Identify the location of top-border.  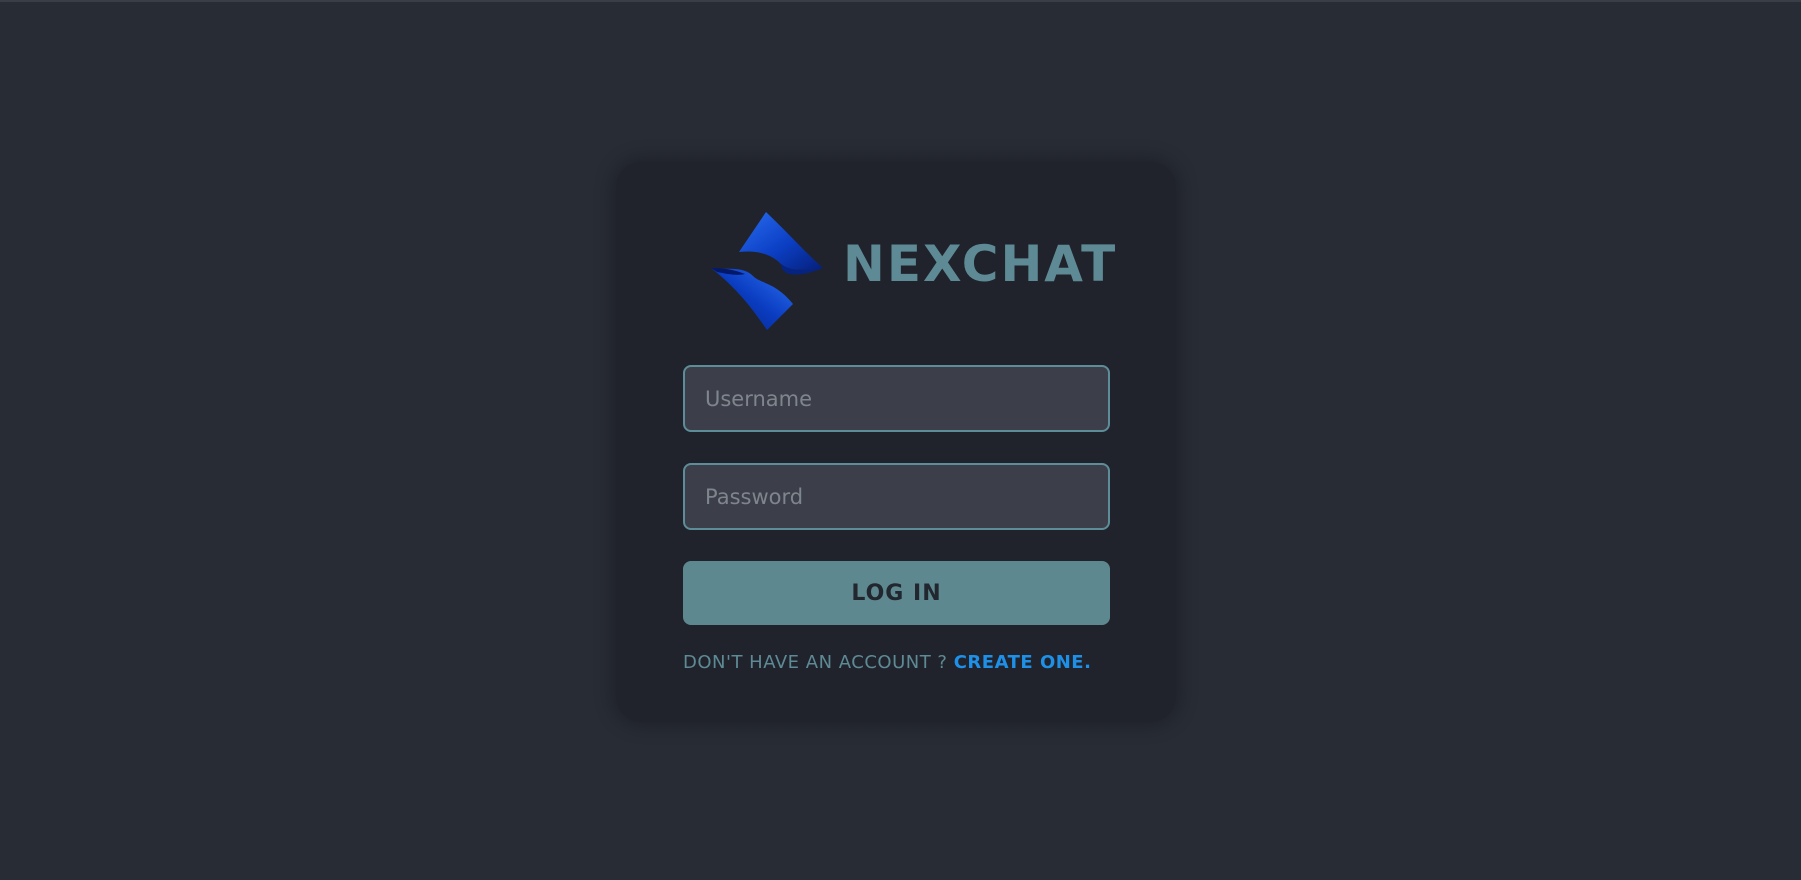
(900, 1).